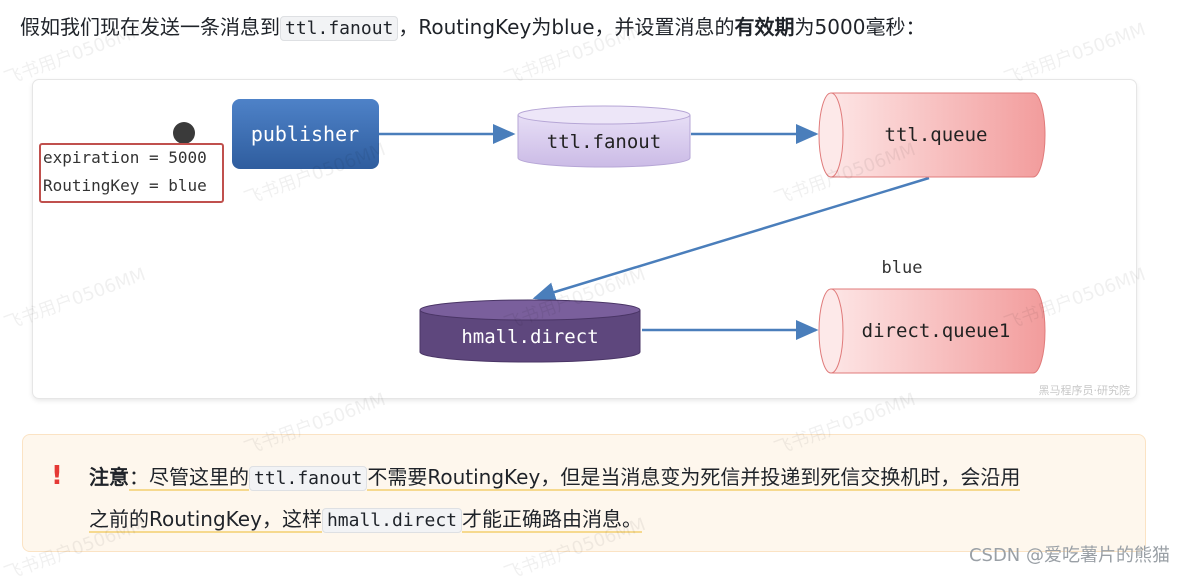  What do you see at coordinates (125, 157) in the screenshot?
I see `message-line-expiration: expiration = 5000` at bounding box center [125, 157].